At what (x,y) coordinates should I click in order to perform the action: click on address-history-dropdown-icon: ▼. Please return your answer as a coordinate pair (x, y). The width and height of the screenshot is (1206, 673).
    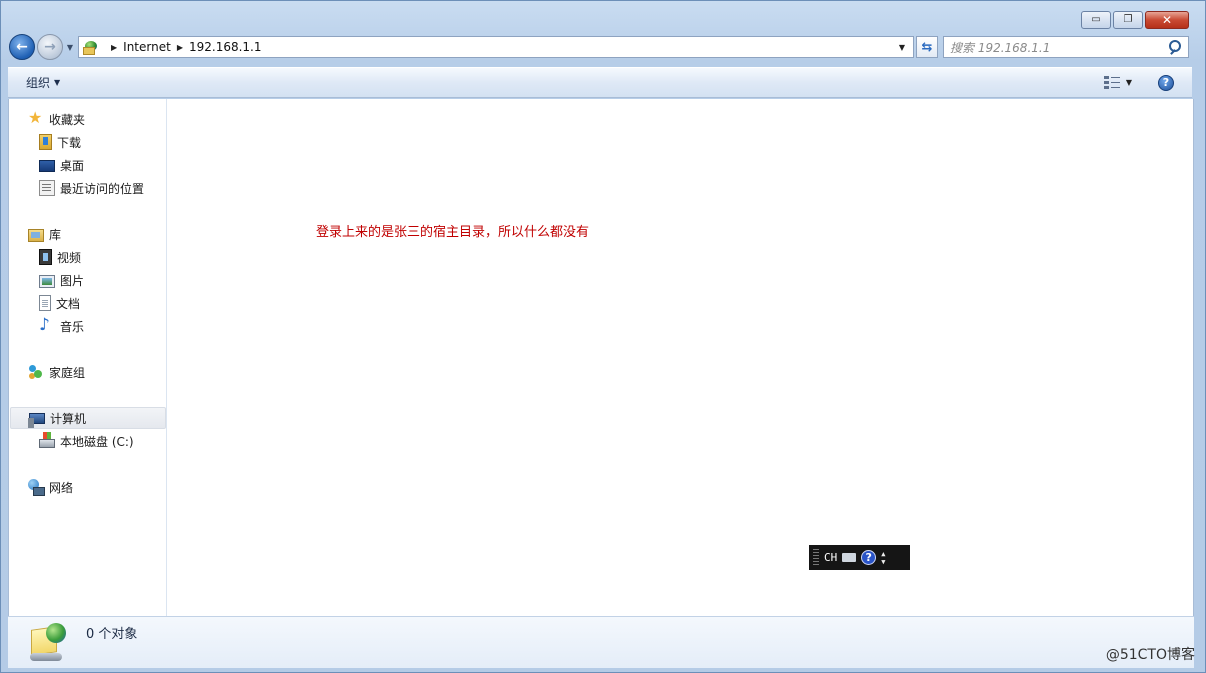
    Looking at the image, I should click on (902, 47).